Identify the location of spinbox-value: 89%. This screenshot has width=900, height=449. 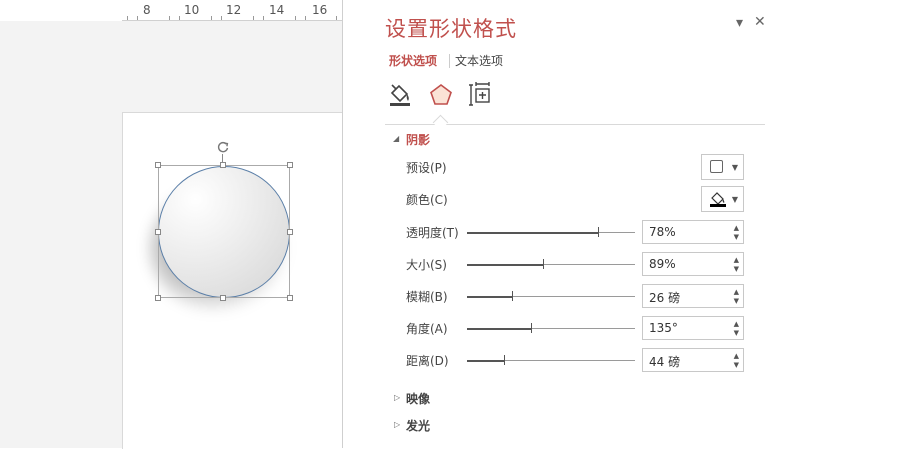
(662, 264).